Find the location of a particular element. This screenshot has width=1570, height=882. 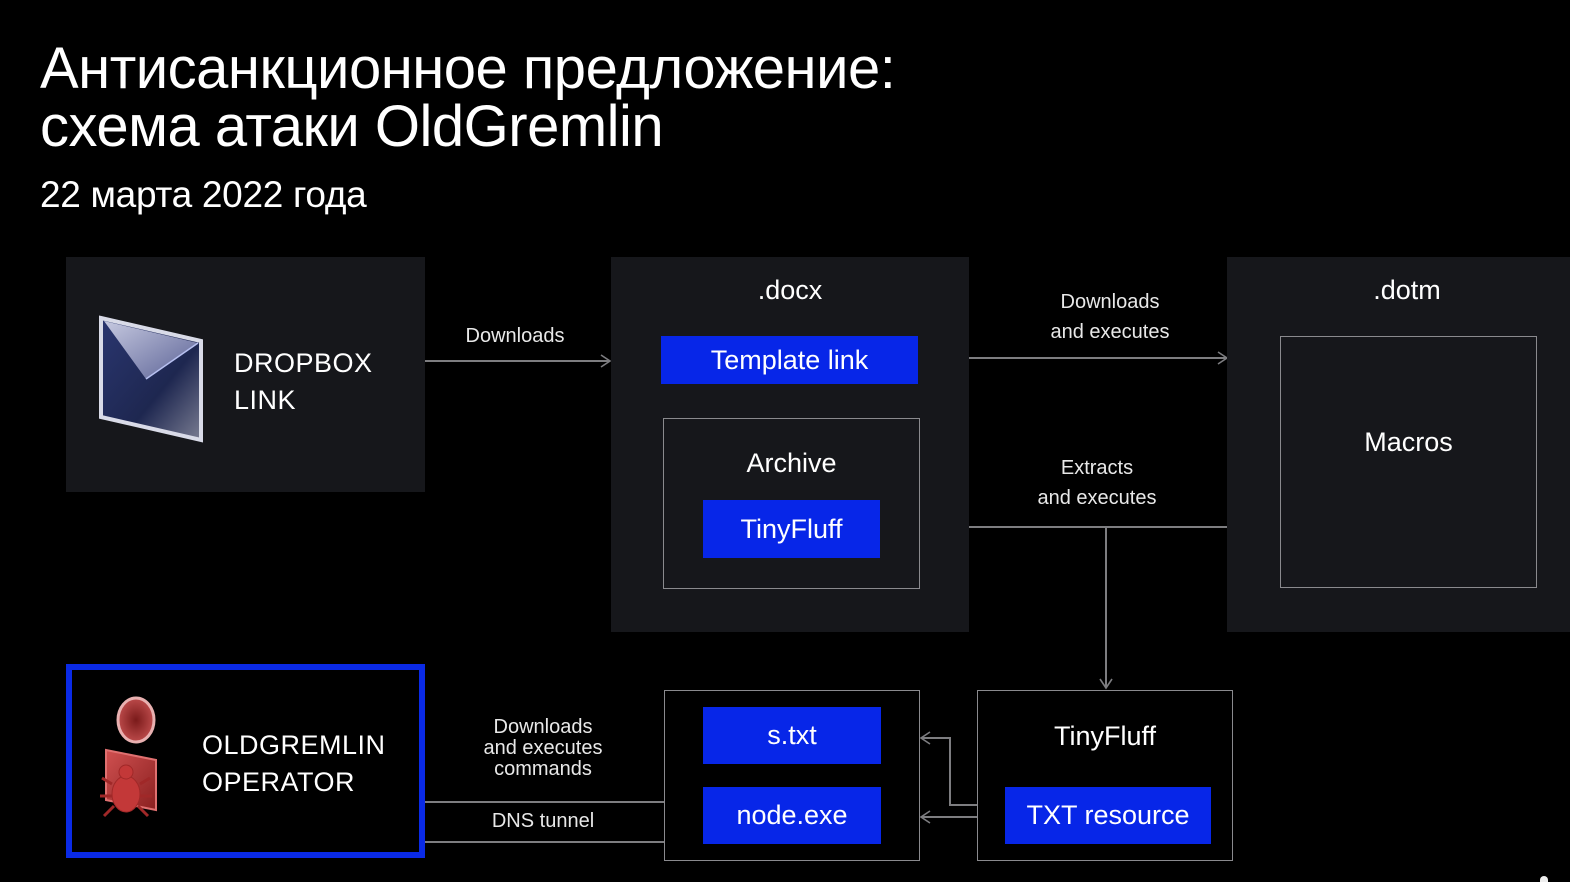

archive-title: Archive is located at coordinates (791, 463).